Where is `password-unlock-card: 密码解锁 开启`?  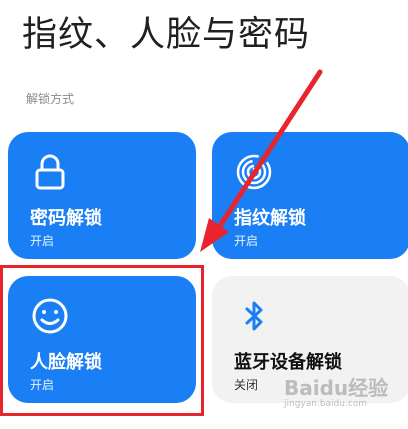 password-unlock-card: 密码解锁 开启 is located at coordinates (102, 195).